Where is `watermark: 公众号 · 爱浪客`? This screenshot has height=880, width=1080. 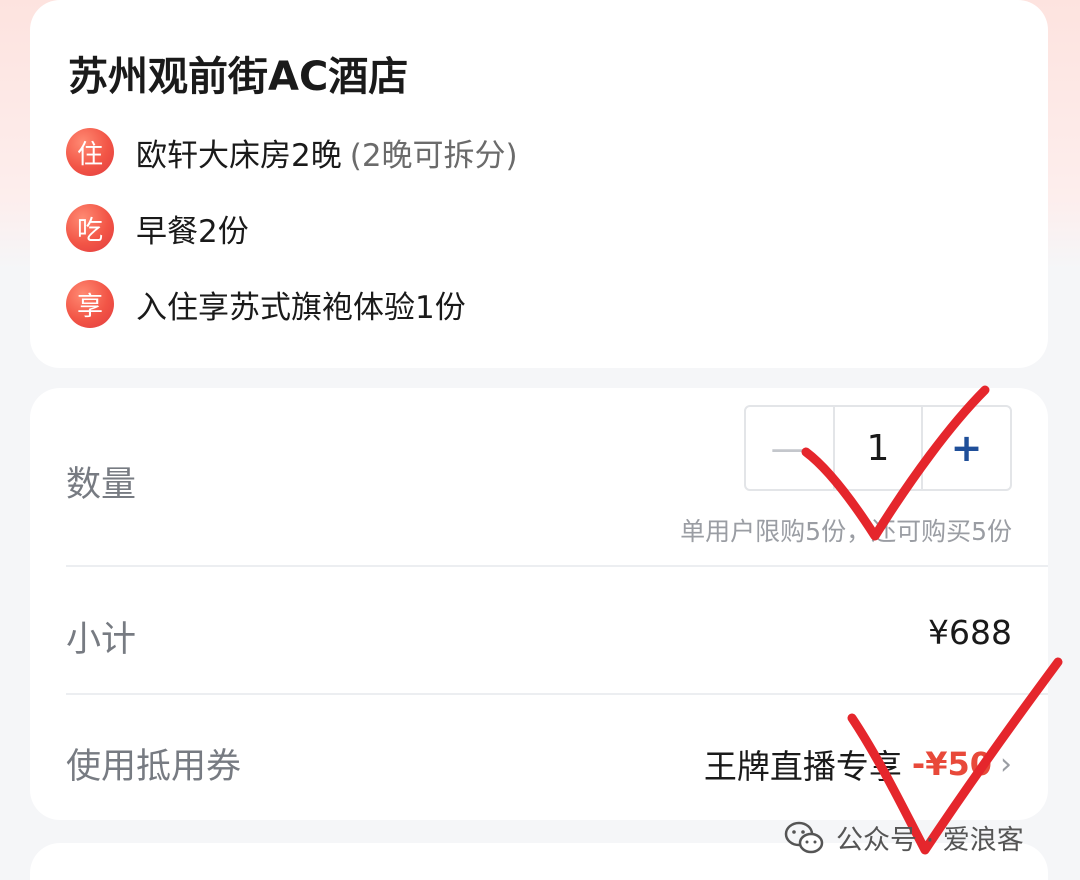 watermark: 公众号 · 爱浪客 is located at coordinates (904, 837).